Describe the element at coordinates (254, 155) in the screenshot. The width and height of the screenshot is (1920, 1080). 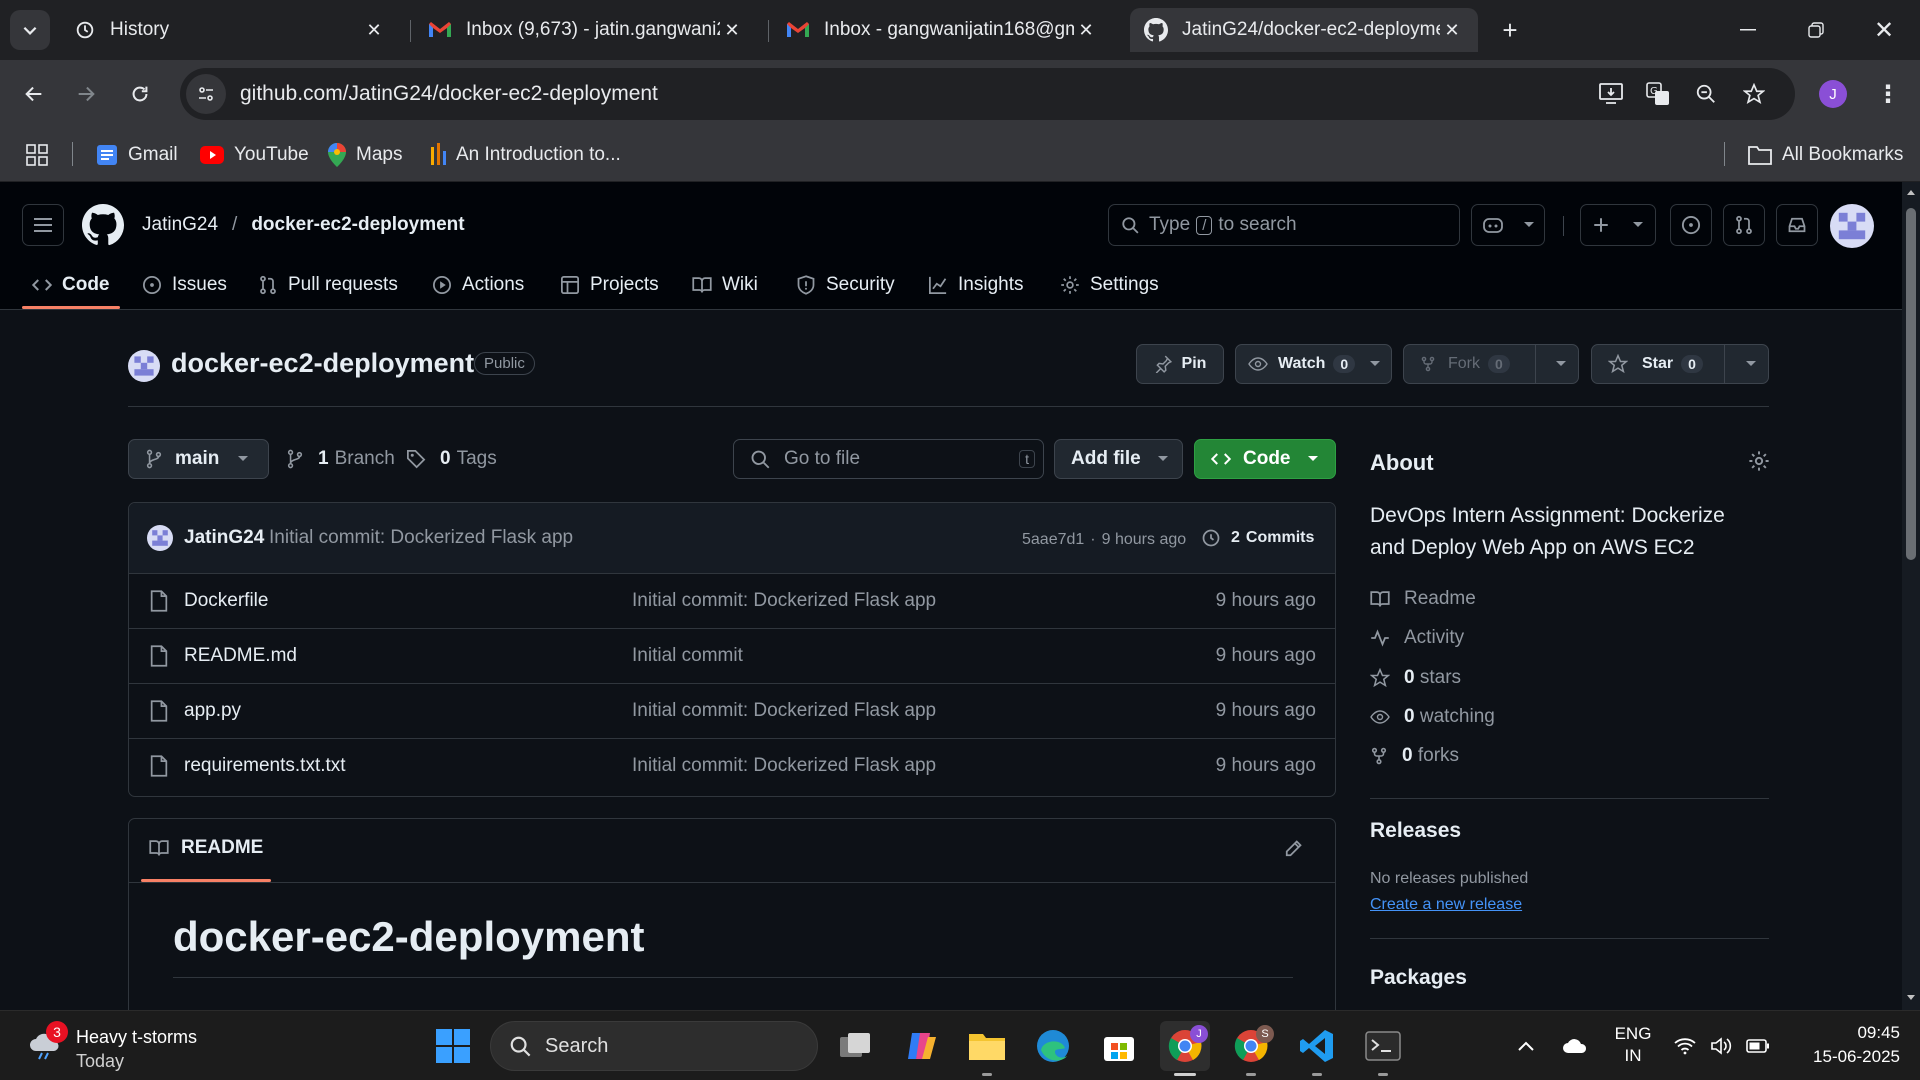
I see `bookmark-youtube: YouTube` at that location.